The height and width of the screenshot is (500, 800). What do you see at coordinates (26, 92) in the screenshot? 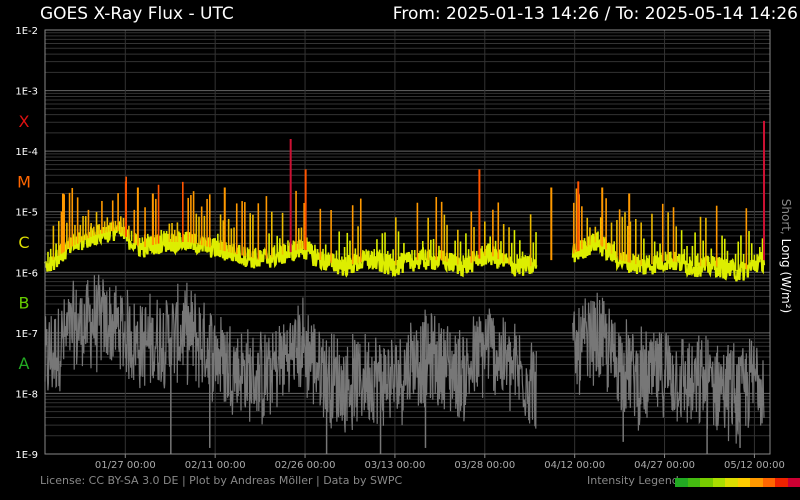
I see `y-tick-label: 1E-3` at bounding box center [26, 92].